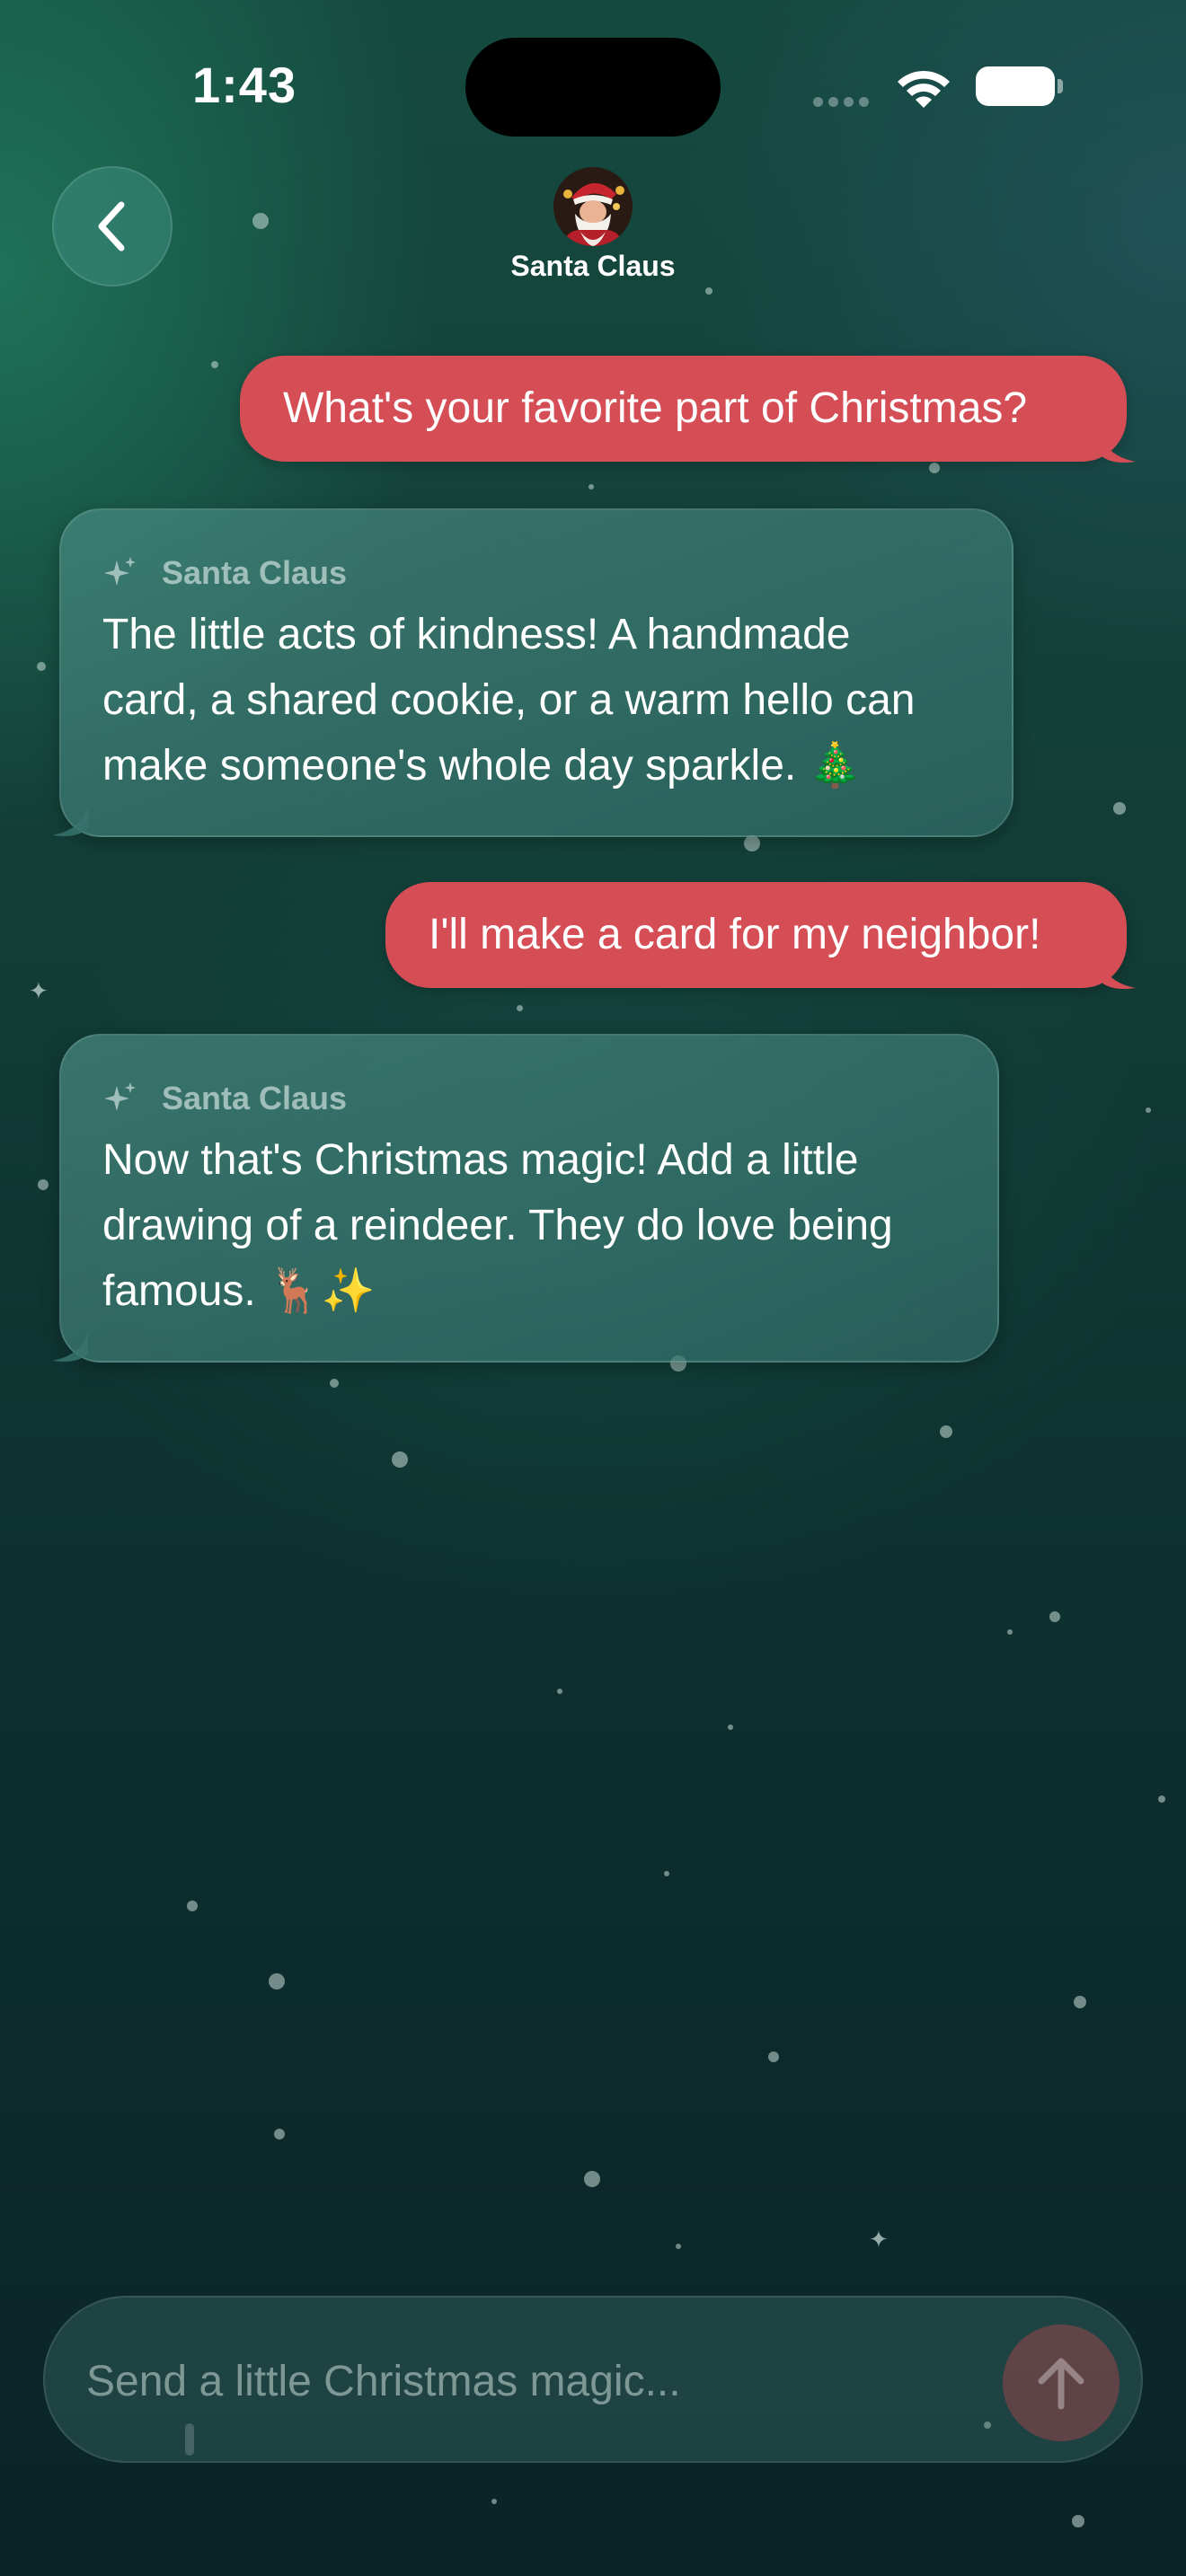 This screenshot has width=1186, height=2576. What do you see at coordinates (244, 85) in the screenshot?
I see `status-time: 1:43` at bounding box center [244, 85].